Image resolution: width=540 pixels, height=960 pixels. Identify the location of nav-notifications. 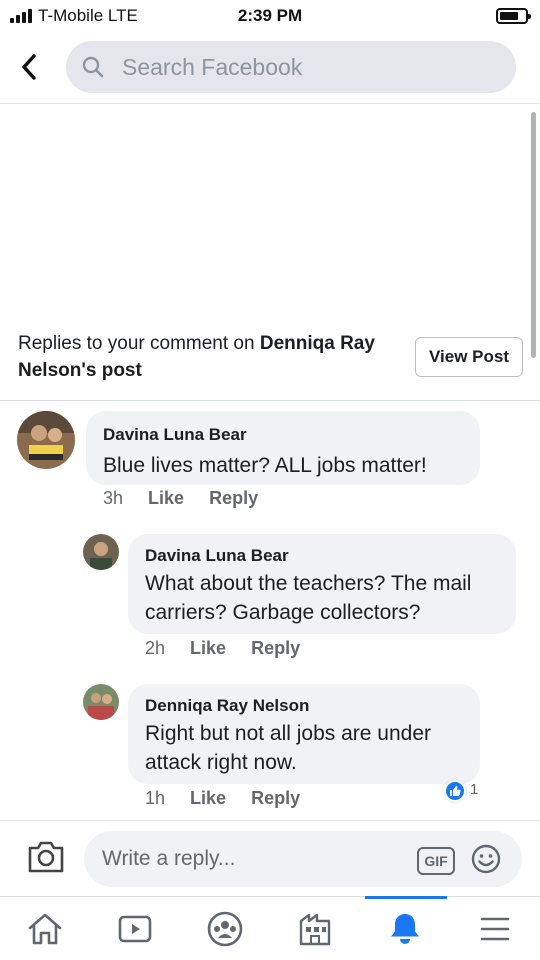
(405, 928).